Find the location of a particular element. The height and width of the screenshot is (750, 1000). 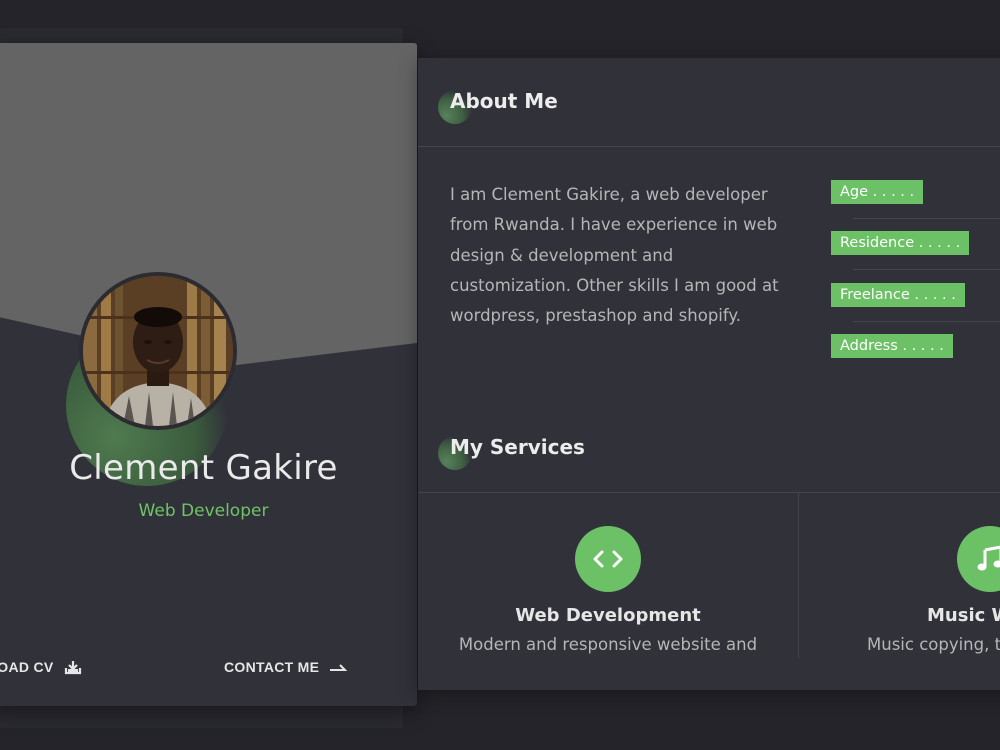

service-description: Modern and responsive website and is located at coordinates (608, 644).